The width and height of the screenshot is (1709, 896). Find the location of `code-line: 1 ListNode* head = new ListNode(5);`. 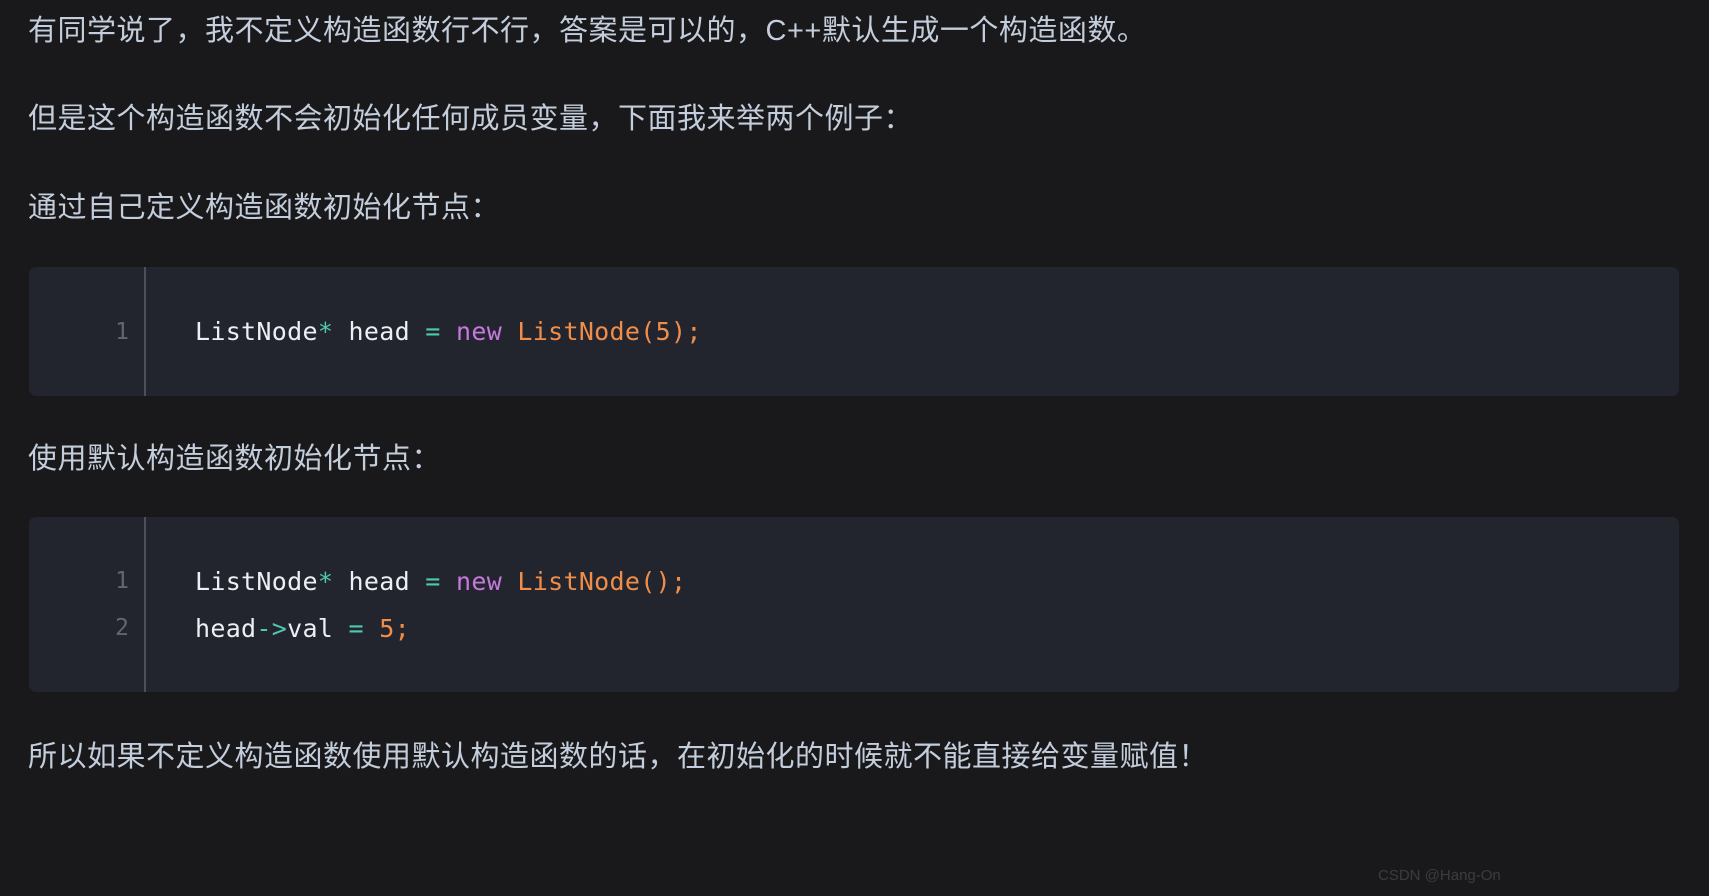

code-line: 1 ListNode* head = new ListNode(5); is located at coordinates (854, 331).